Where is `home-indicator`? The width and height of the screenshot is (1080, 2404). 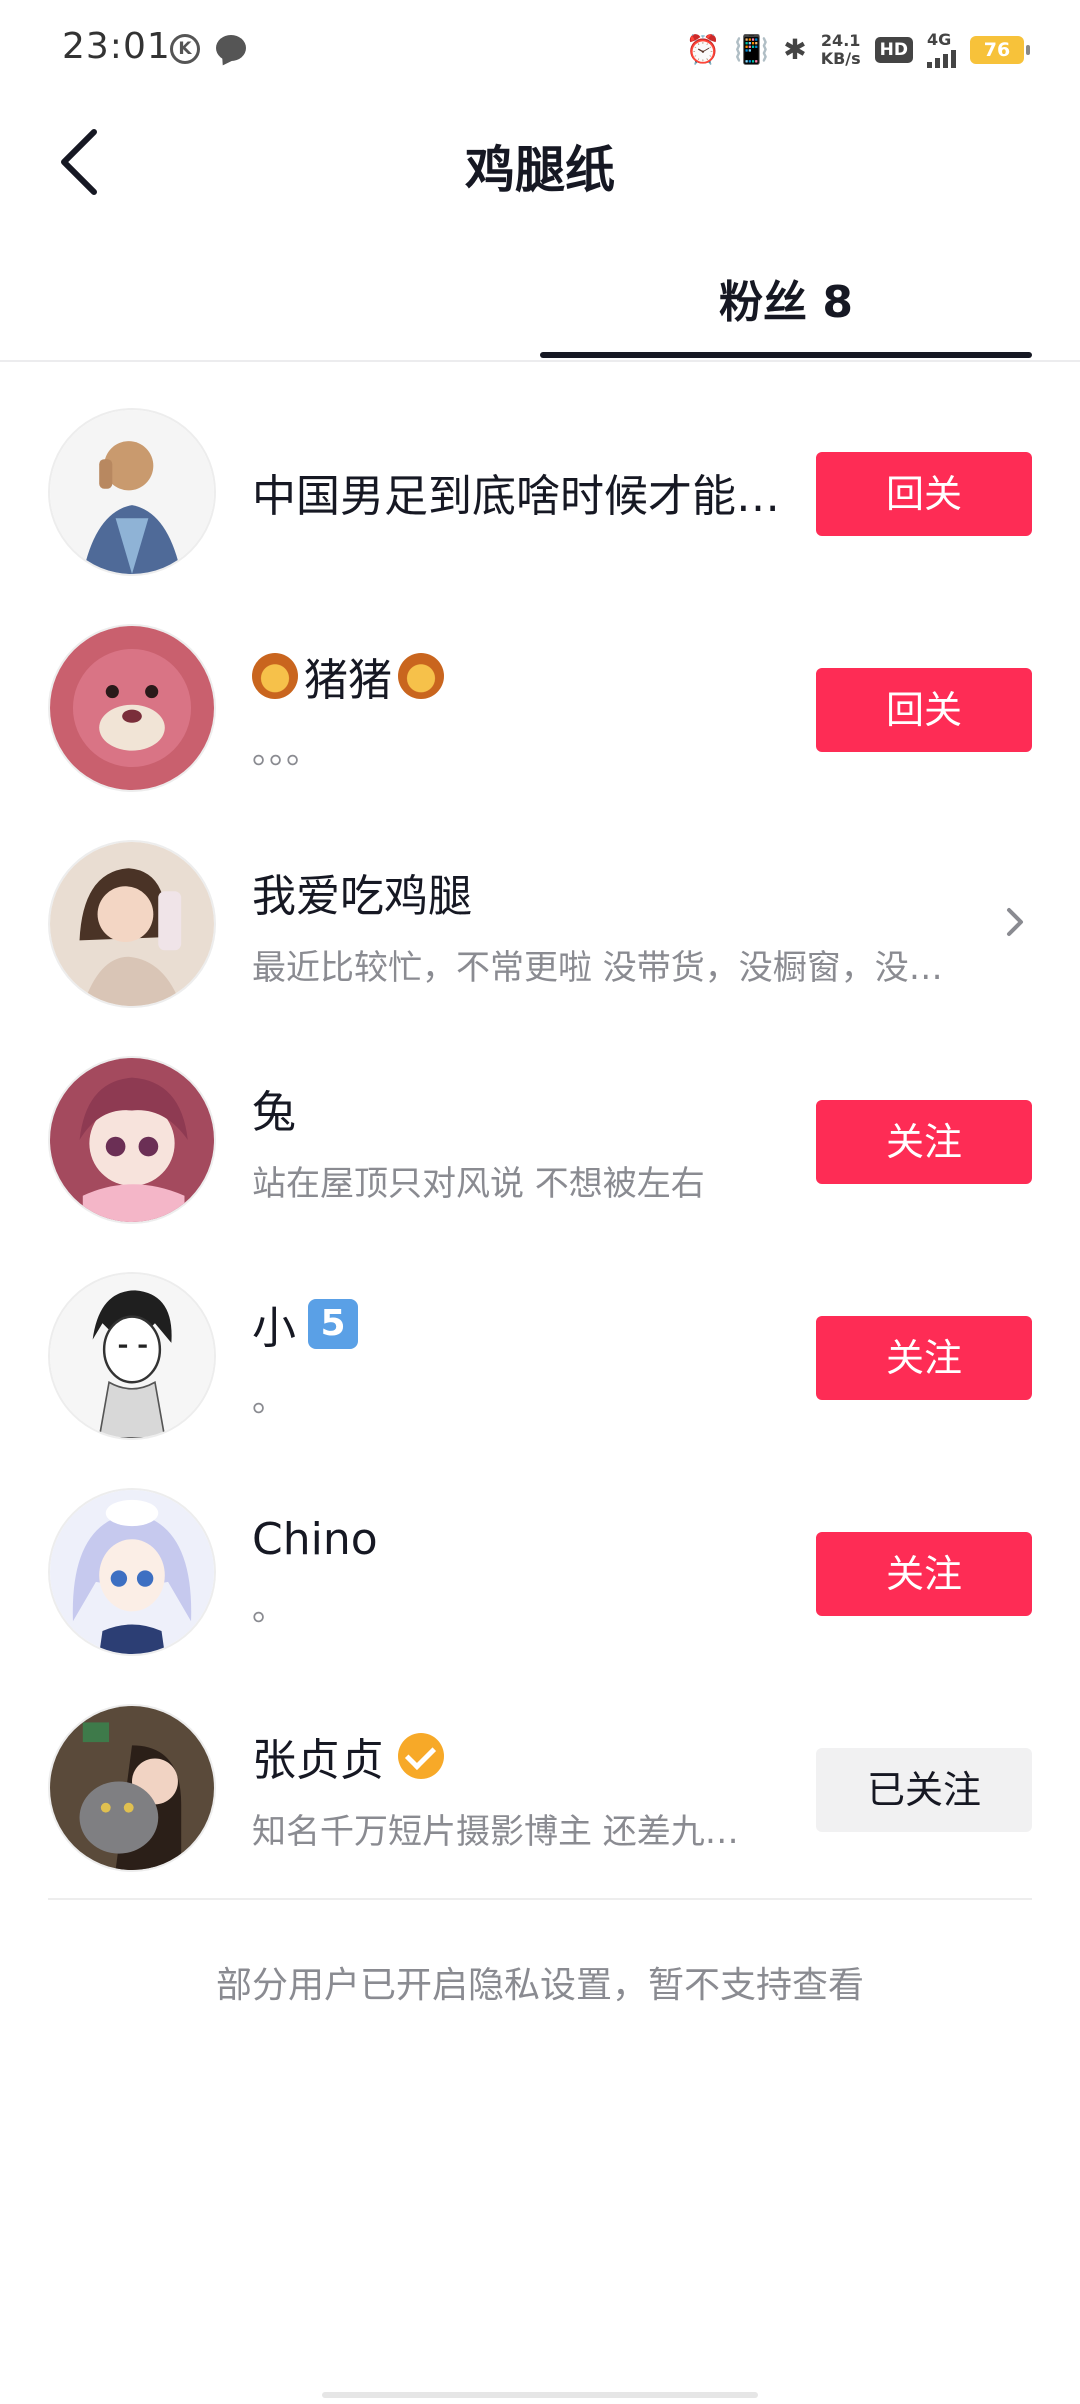
home-indicator is located at coordinates (540, 2395).